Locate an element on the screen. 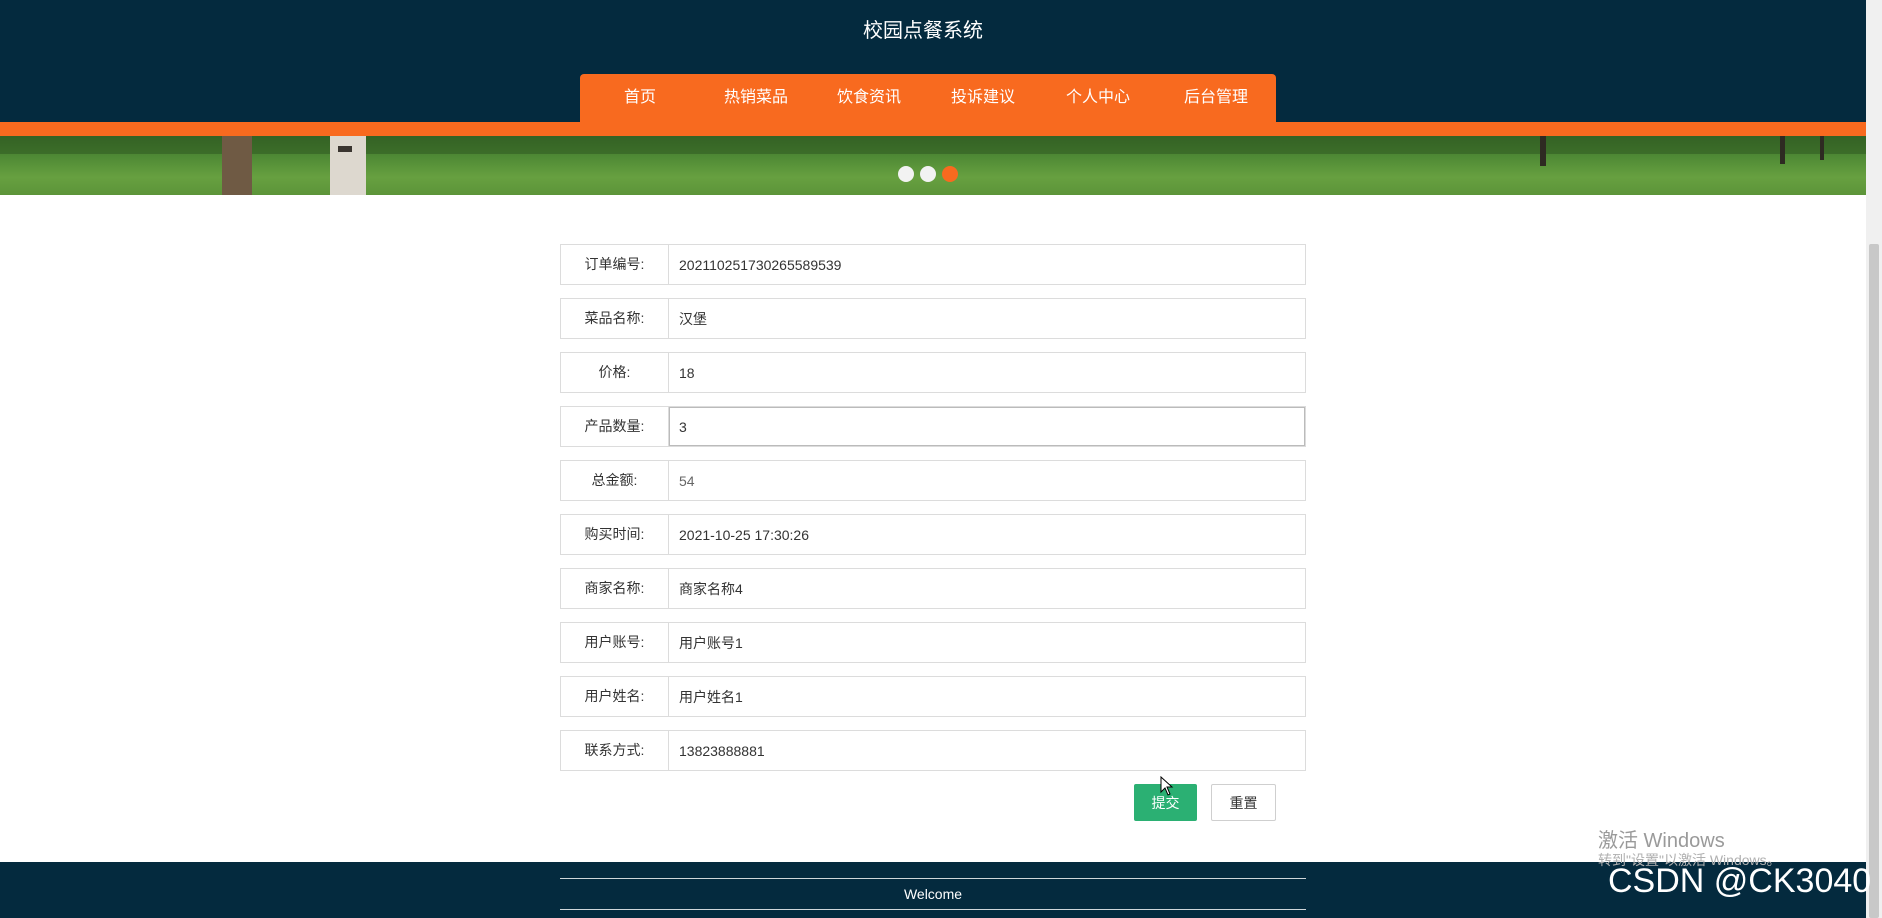 Image resolution: width=1882 pixels, height=918 pixels. form-row-price: 价格: is located at coordinates (933, 372).